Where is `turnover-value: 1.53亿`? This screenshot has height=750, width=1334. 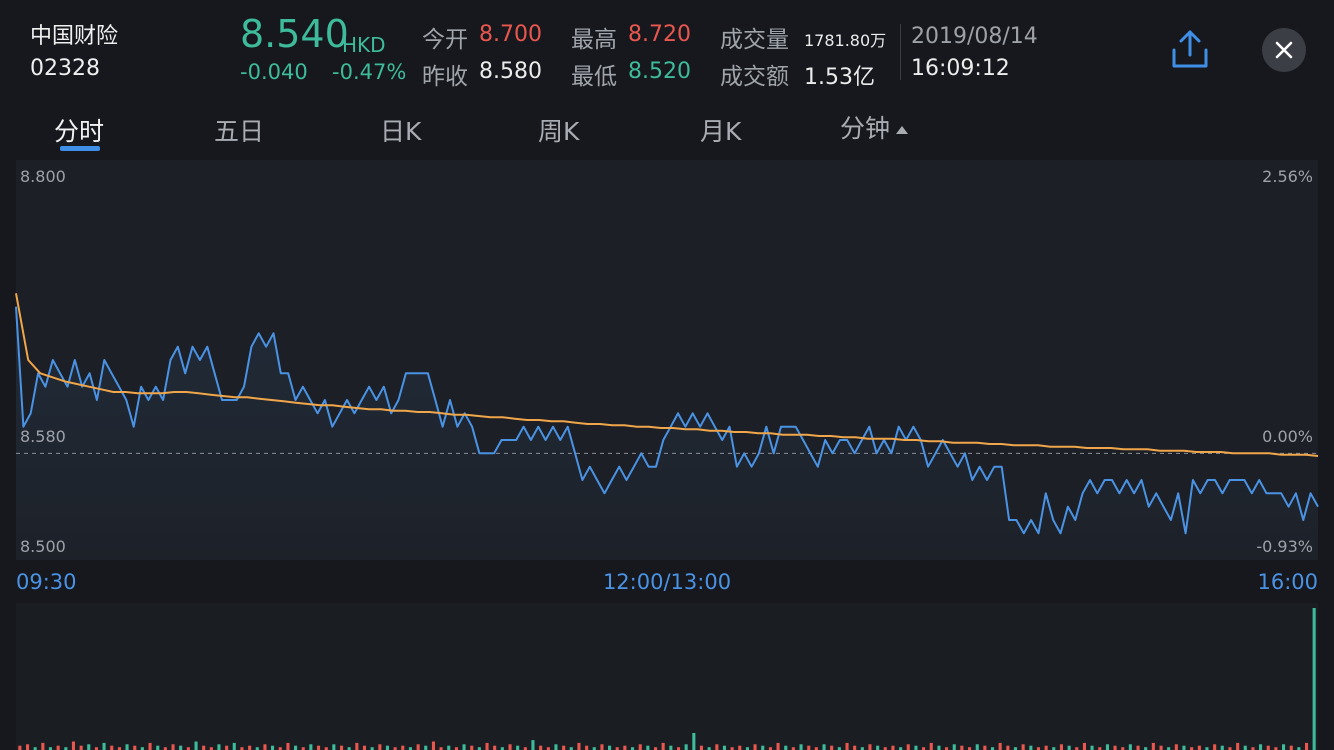 turnover-value: 1.53亿 is located at coordinates (839, 77).